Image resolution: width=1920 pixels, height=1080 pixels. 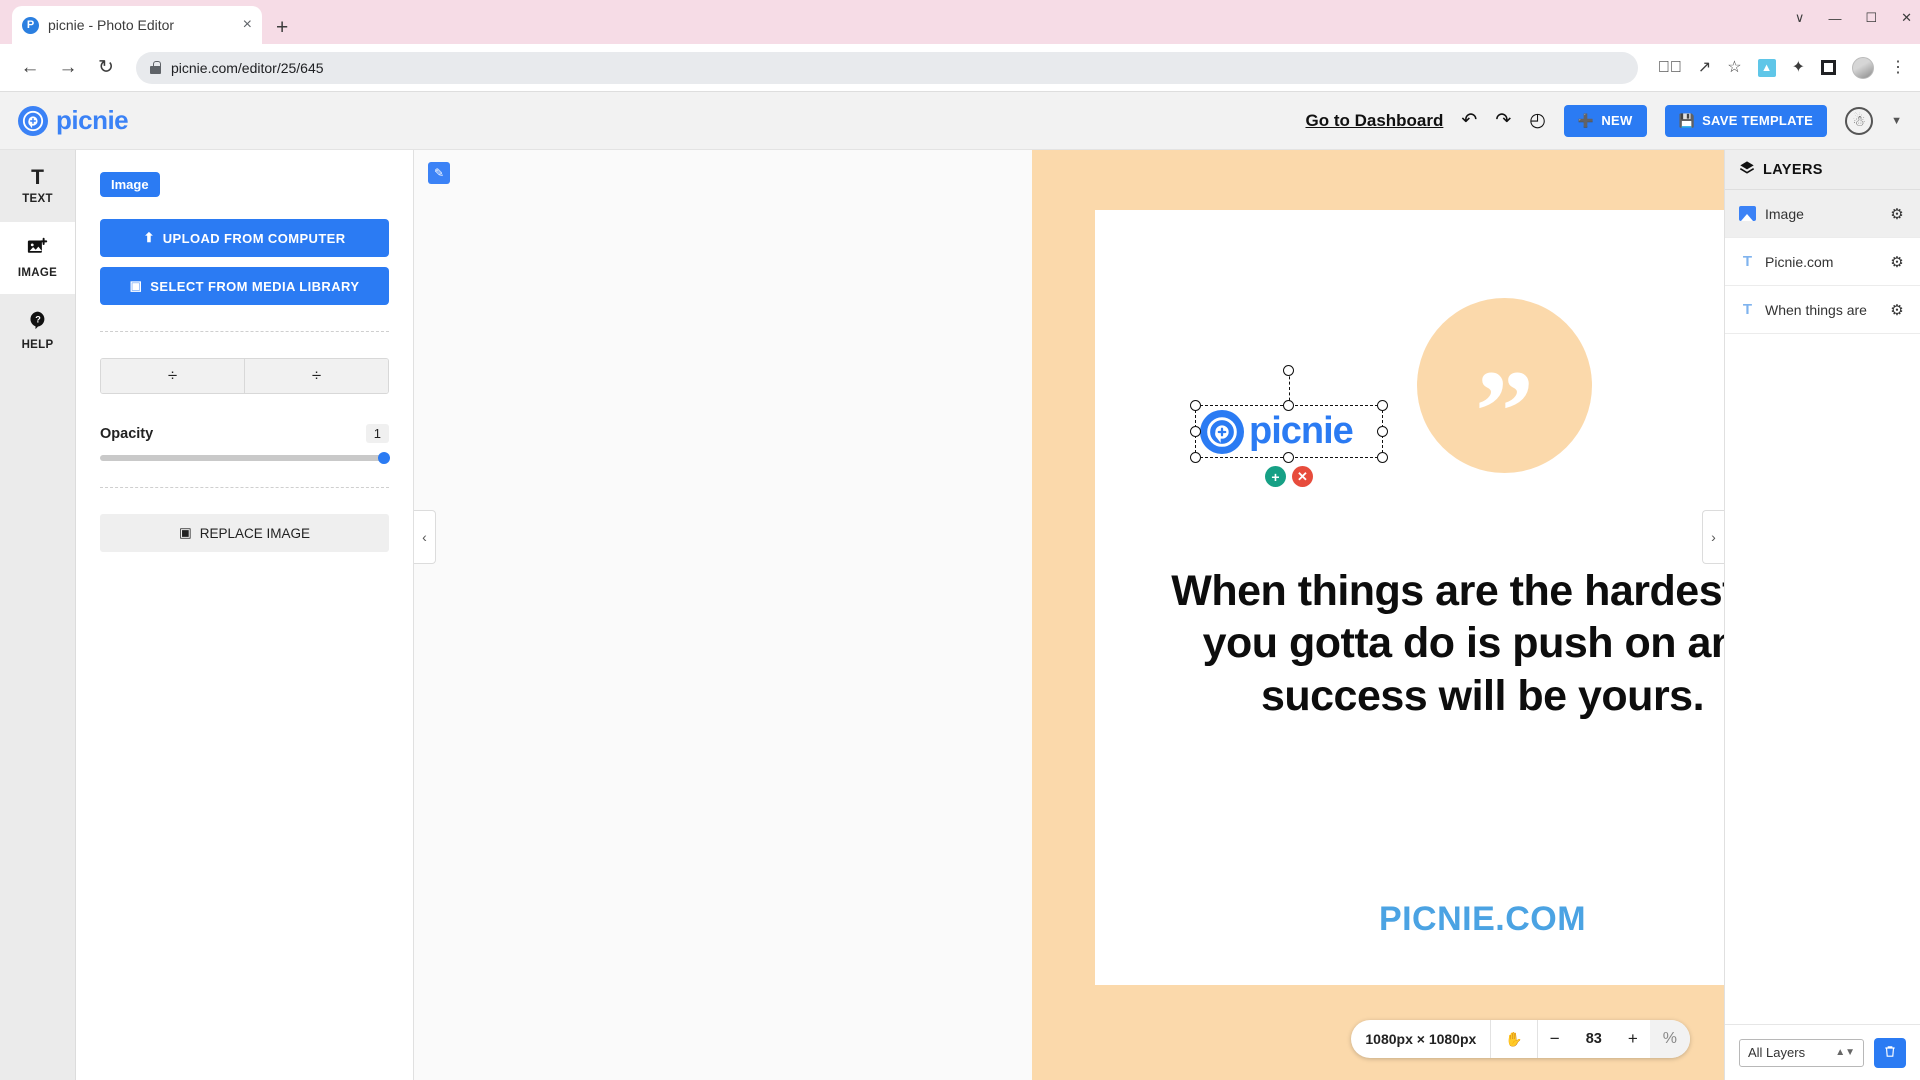 What do you see at coordinates (1555, 1039) in the screenshot?
I see `zoom-out-button: −` at bounding box center [1555, 1039].